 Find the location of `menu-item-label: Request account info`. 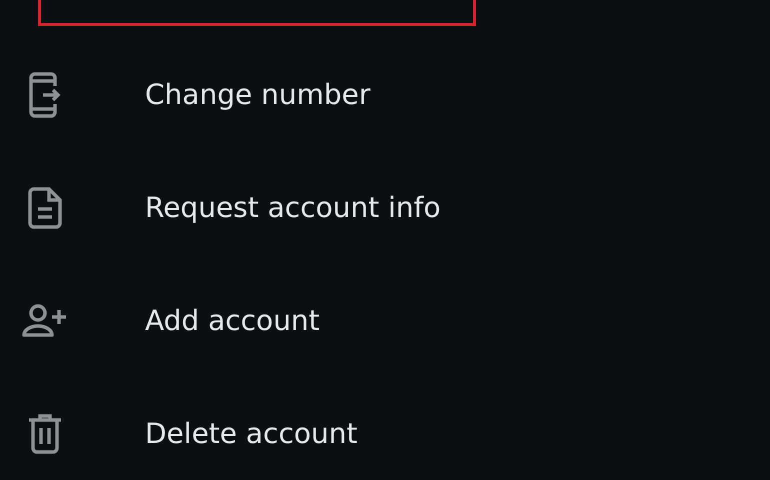

menu-item-label: Request account info is located at coordinates (293, 207).